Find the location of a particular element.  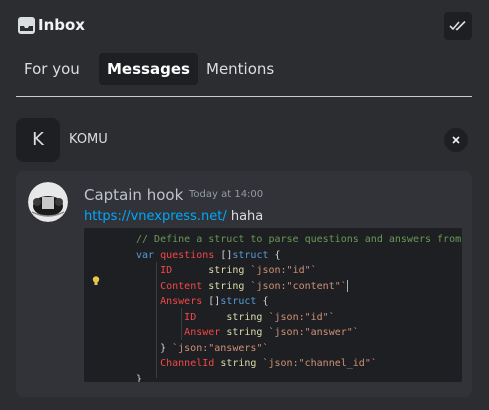

lightbulb-icon is located at coordinates (96, 280).